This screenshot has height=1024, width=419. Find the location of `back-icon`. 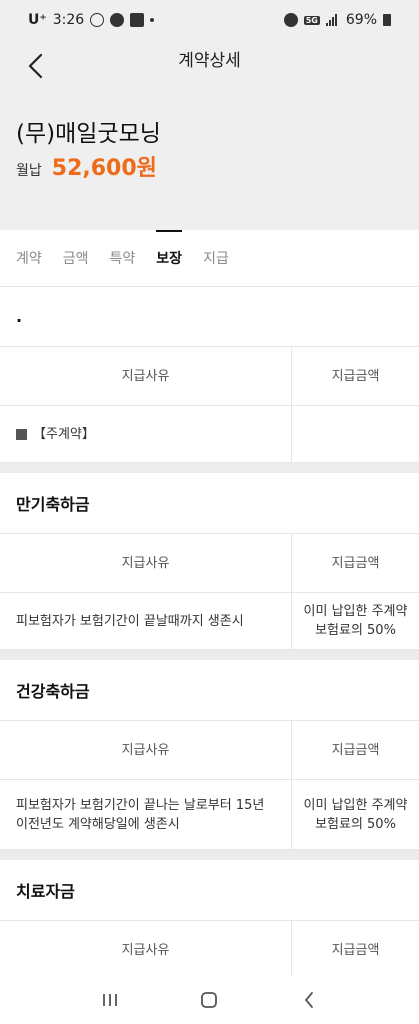

back-icon is located at coordinates (309, 999).